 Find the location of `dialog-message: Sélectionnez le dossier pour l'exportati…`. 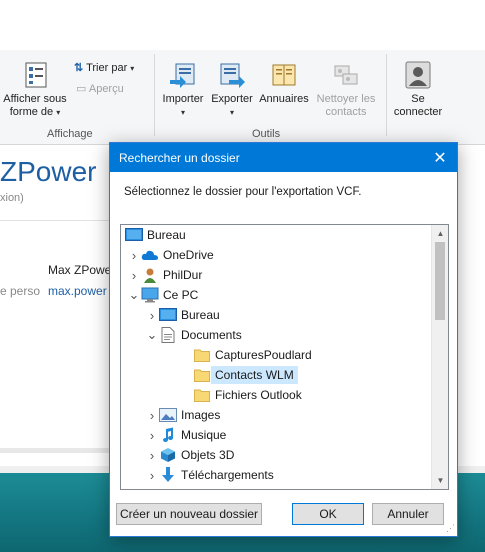

dialog-message: Sélectionnez le dossier pour l'exportati… is located at coordinates (243, 192).